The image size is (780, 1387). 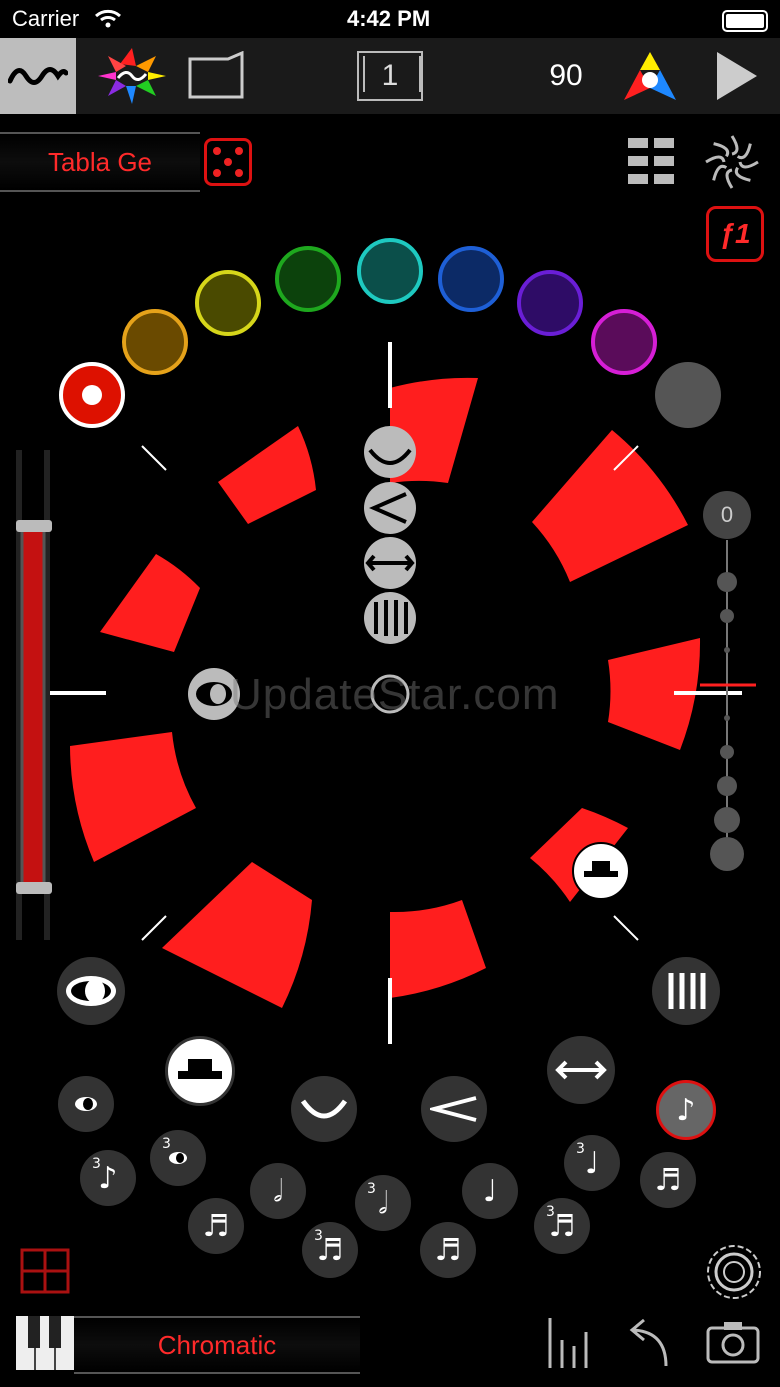 I want to click on thirtysecond-note-icon: ♬, so click(x=448, y=1250).